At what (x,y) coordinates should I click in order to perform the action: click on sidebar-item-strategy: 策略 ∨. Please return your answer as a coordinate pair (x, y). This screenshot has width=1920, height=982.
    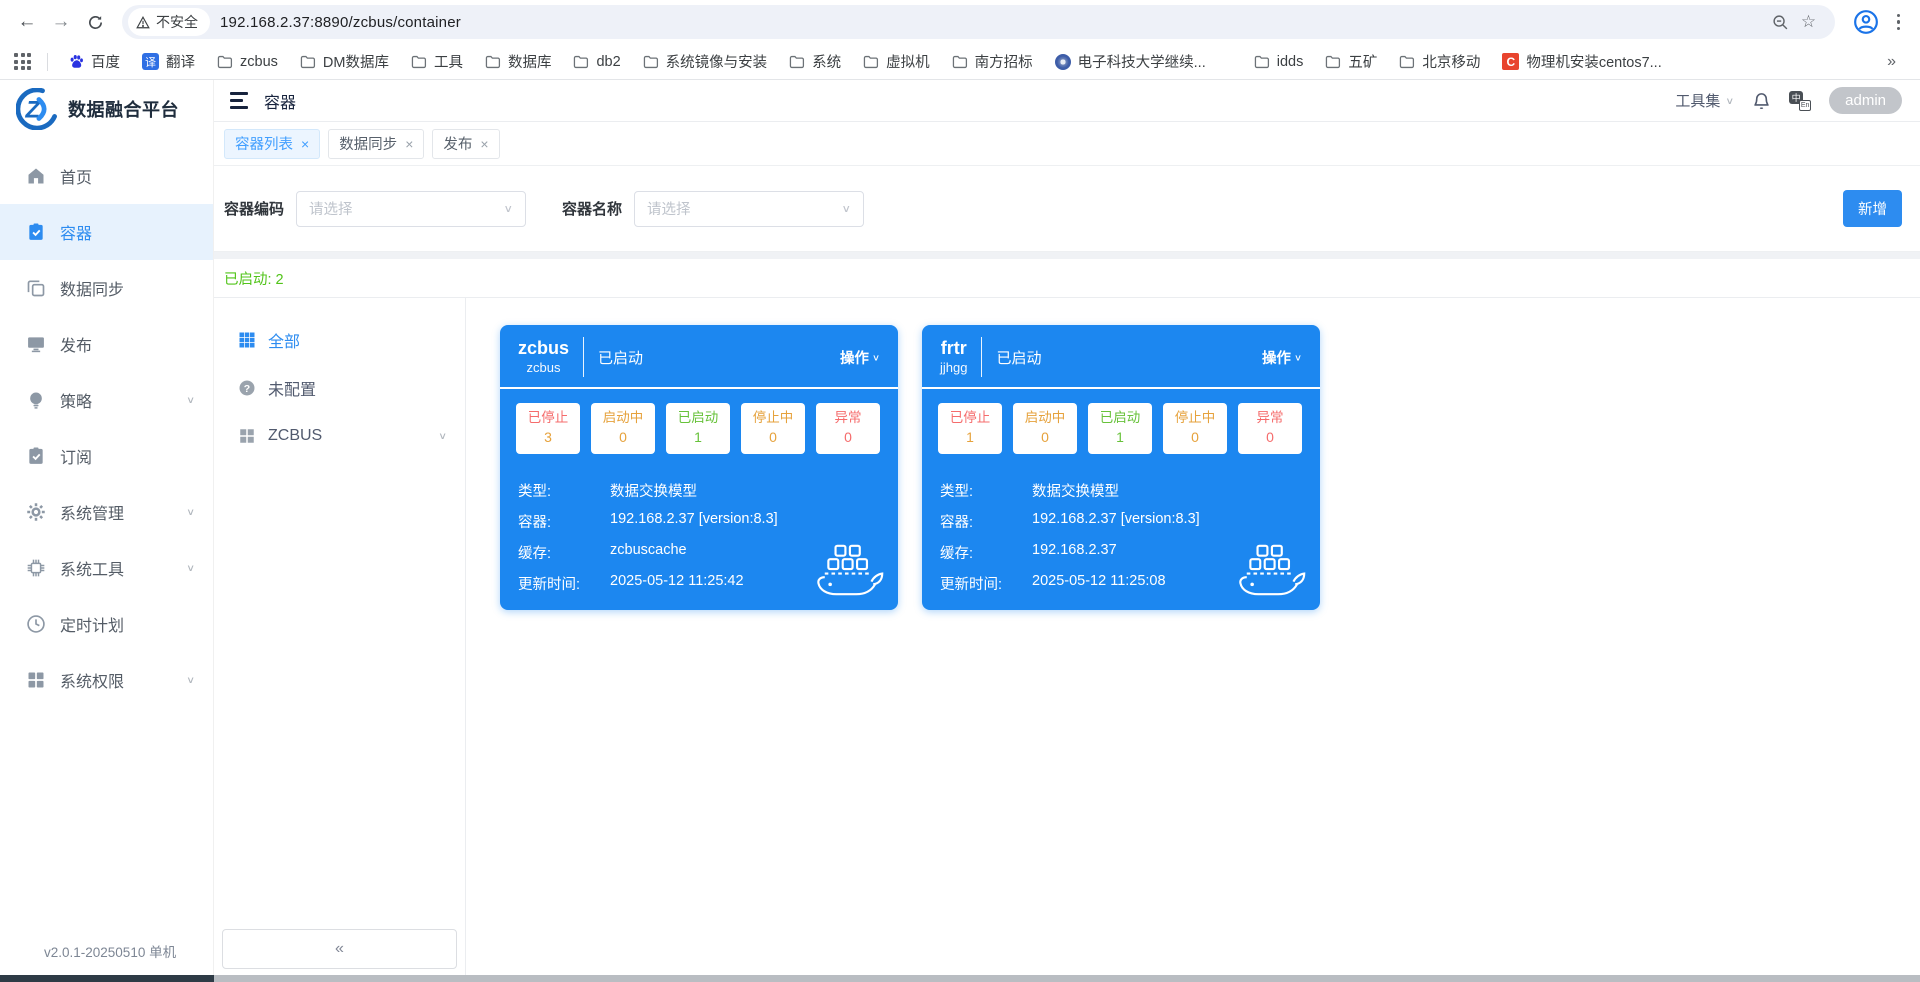
    Looking at the image, I should click on (106, 400).